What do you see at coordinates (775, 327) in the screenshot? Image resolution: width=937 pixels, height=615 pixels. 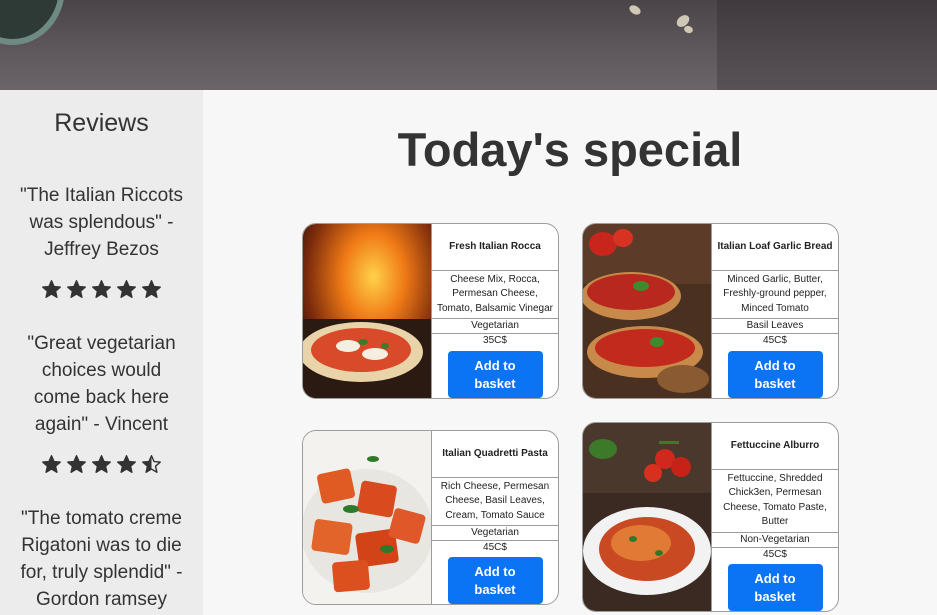 I see `dish-diet: Basil Leaves` at bounding box center [775, 327].